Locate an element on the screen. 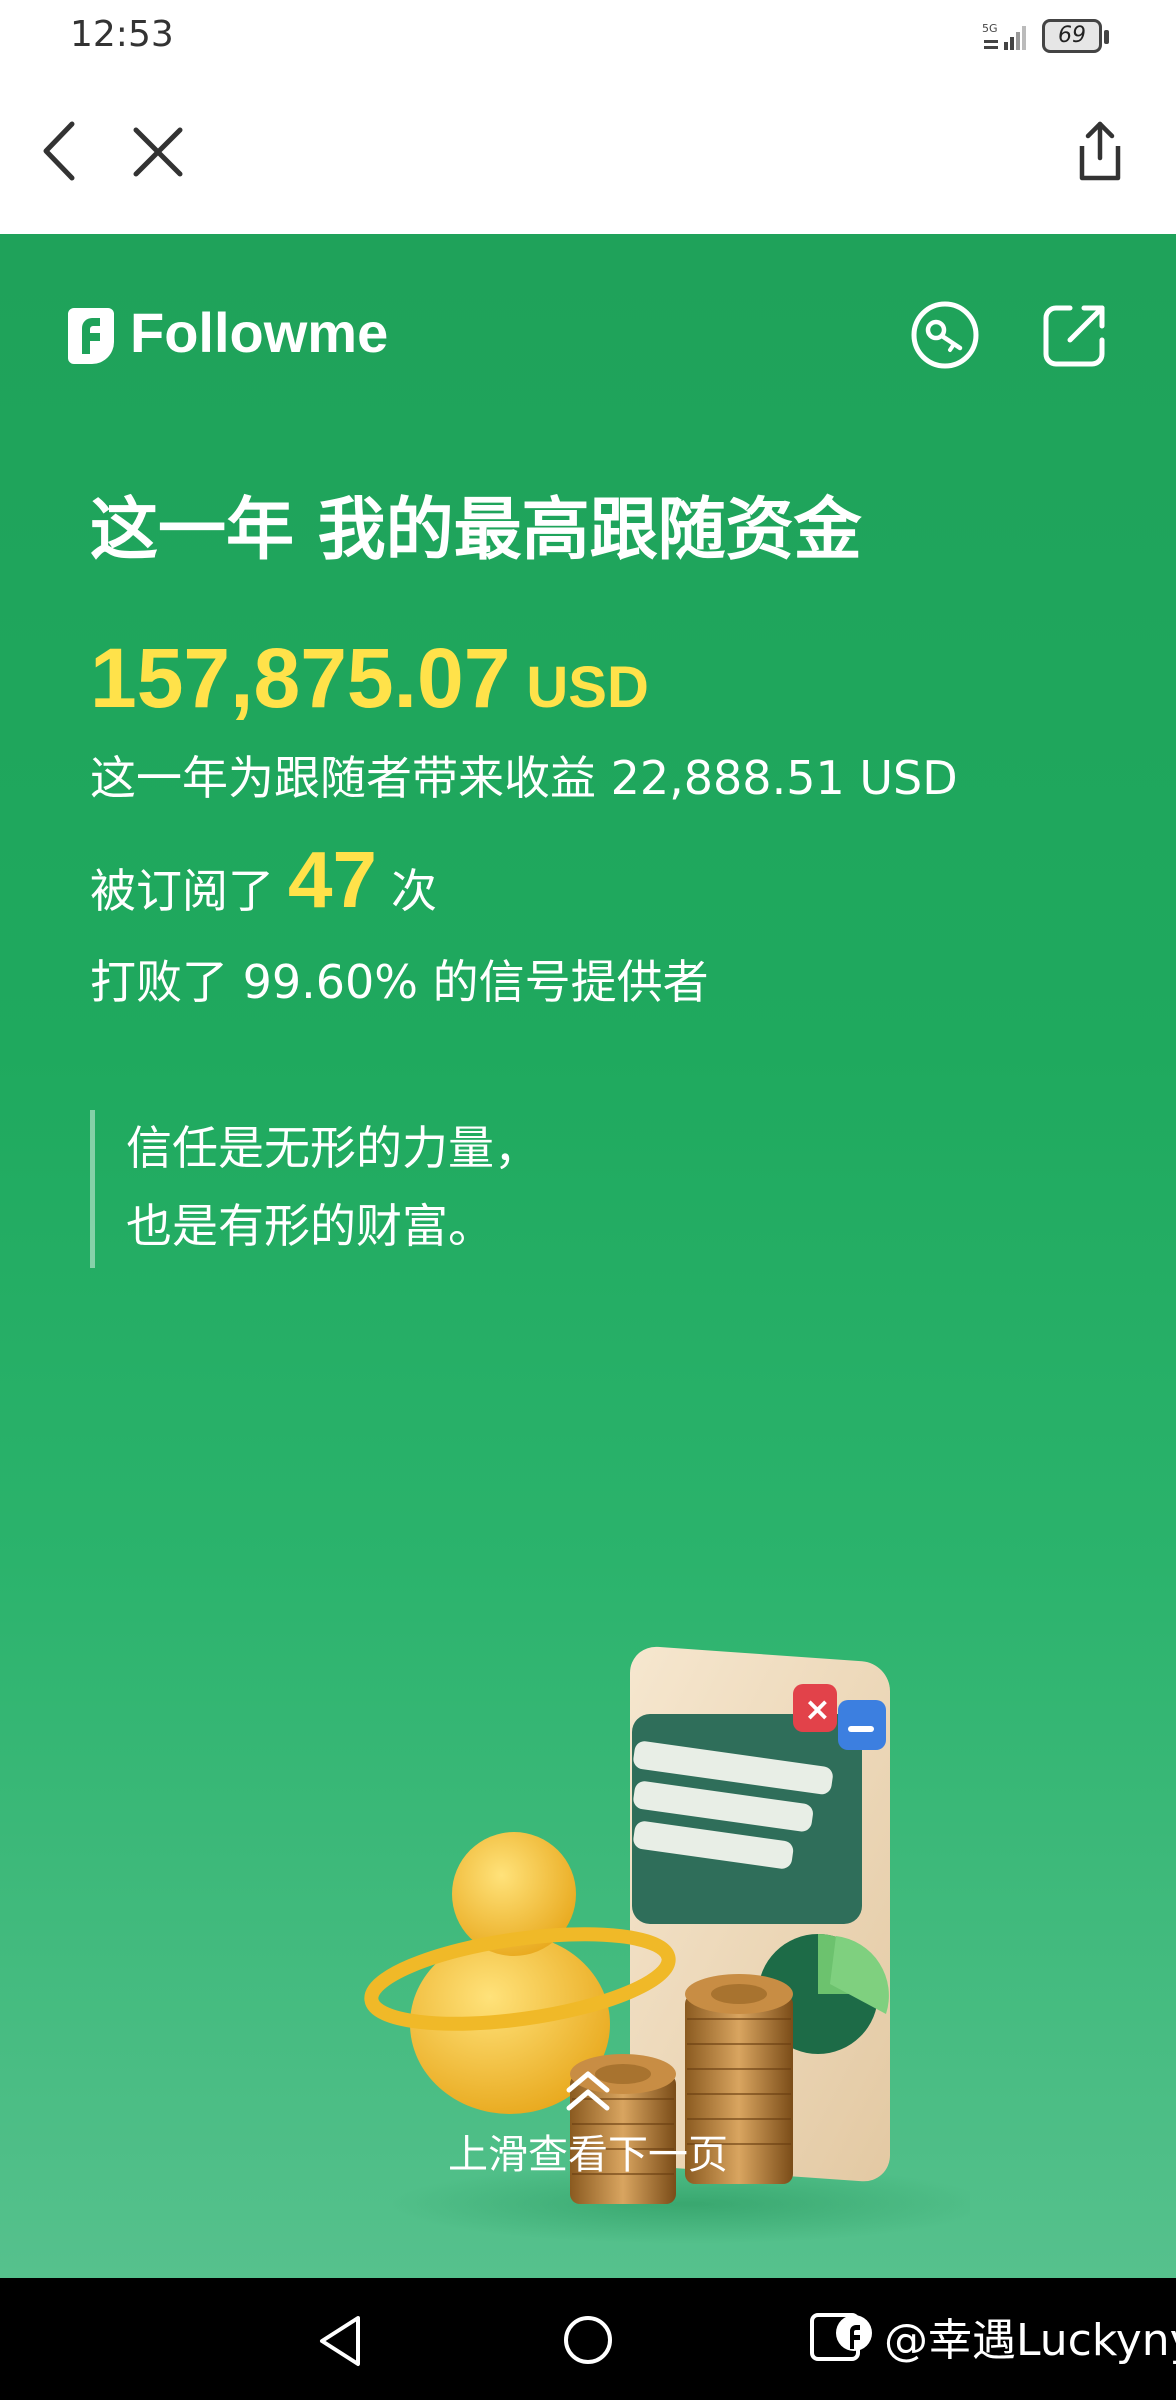 This screenshot has width=1176, height=2400. share-icon is located at coordinates (1100, 151).